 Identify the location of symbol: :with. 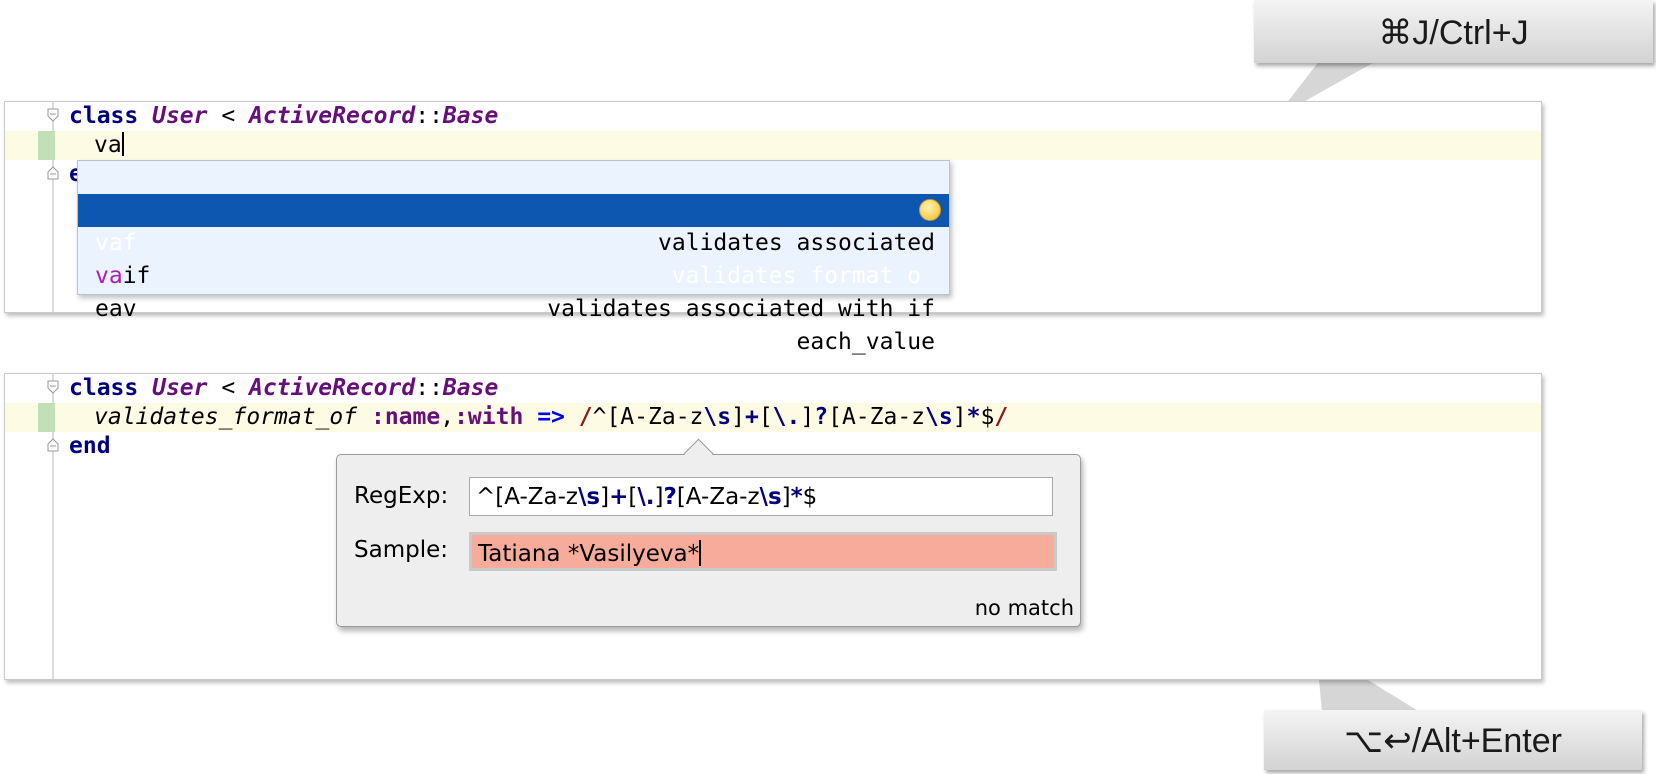
(489, 417).